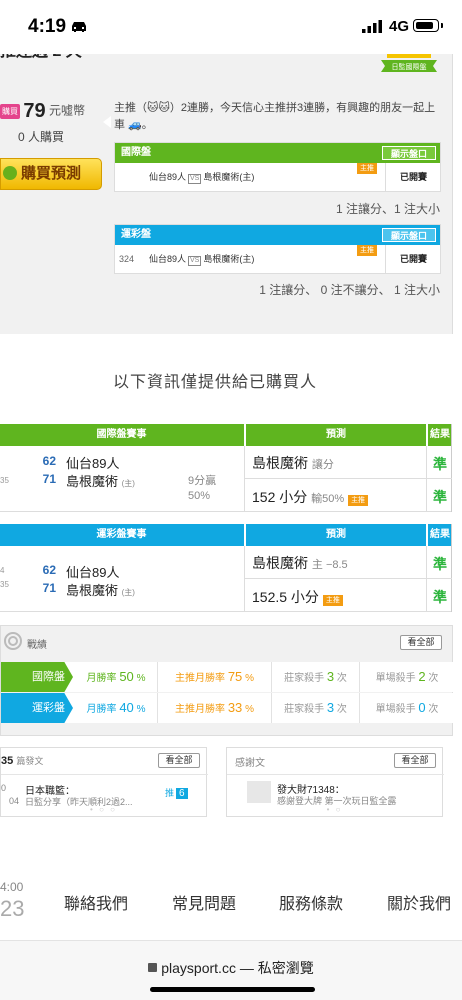 The height and width of the screenshot is (1000, 462). Describe the element at coordinates (12, 908) in the screenshot. I see `footer-time-bottom: 23` at that location.